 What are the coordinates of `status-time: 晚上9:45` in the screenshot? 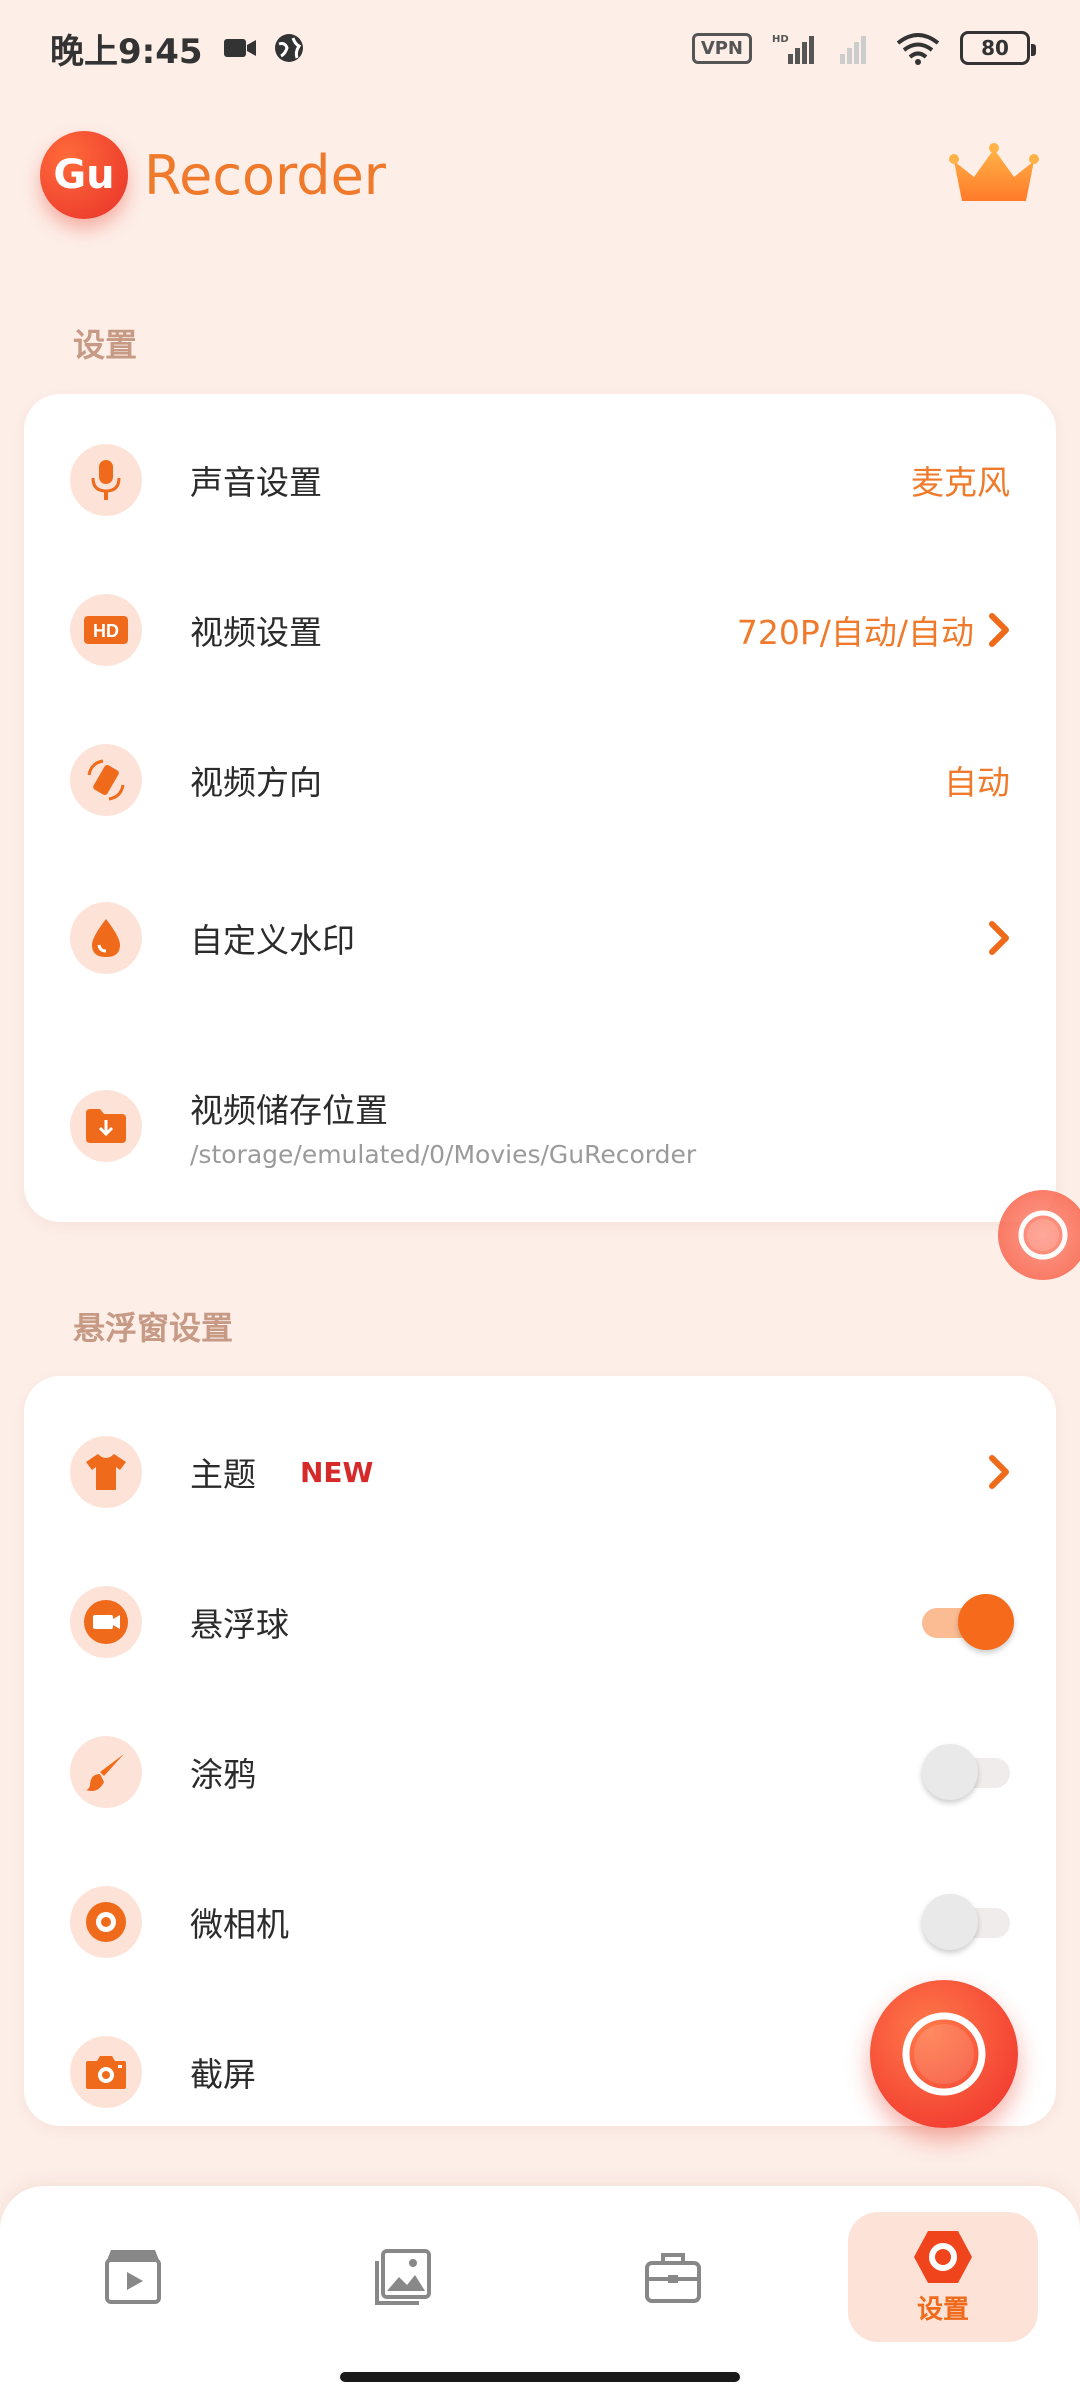 It's located at (126, 51).